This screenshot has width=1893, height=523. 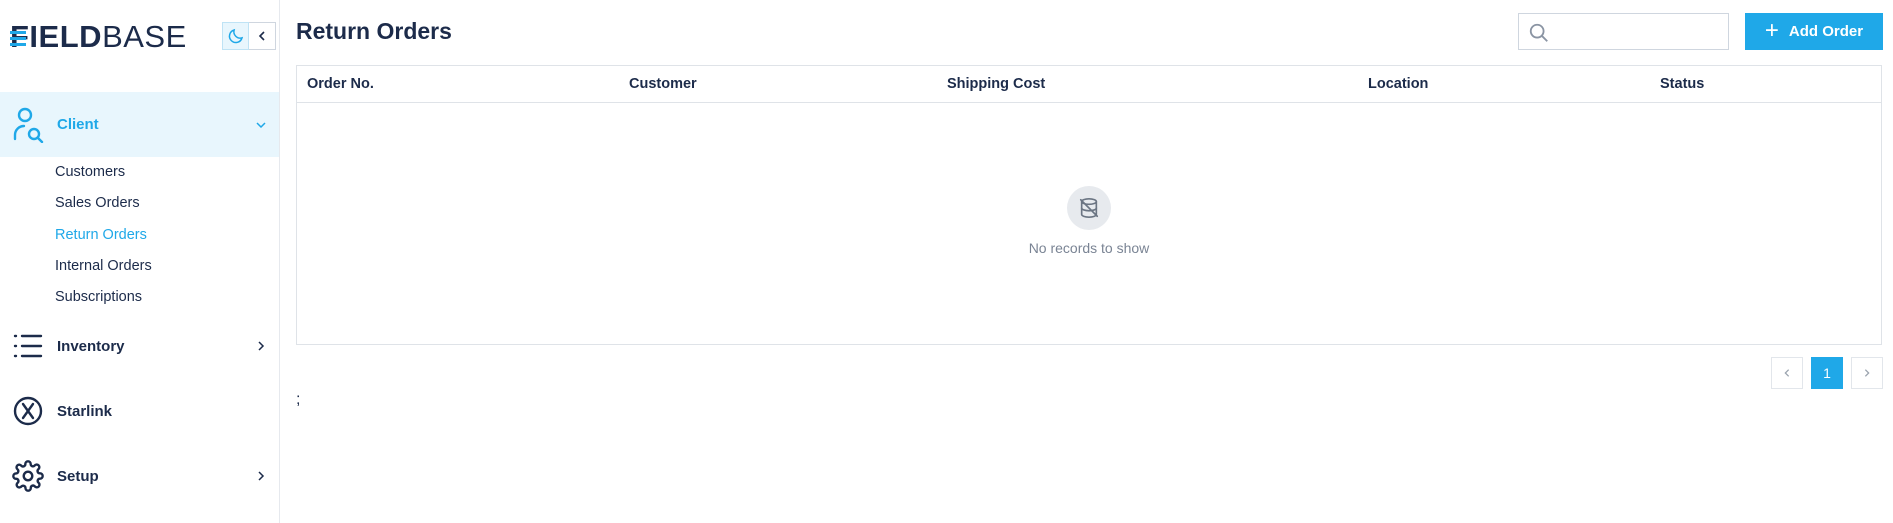 What do you see at coordinates (663, 84) in the screenshot?
I see `column-header-customer: Customer` at bounding box center [663, 84].